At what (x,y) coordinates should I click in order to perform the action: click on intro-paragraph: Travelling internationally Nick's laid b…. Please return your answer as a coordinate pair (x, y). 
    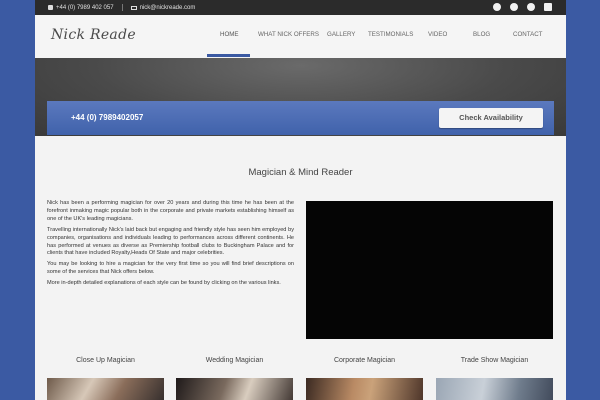
    Looking at the image, I should click on (170, 241).